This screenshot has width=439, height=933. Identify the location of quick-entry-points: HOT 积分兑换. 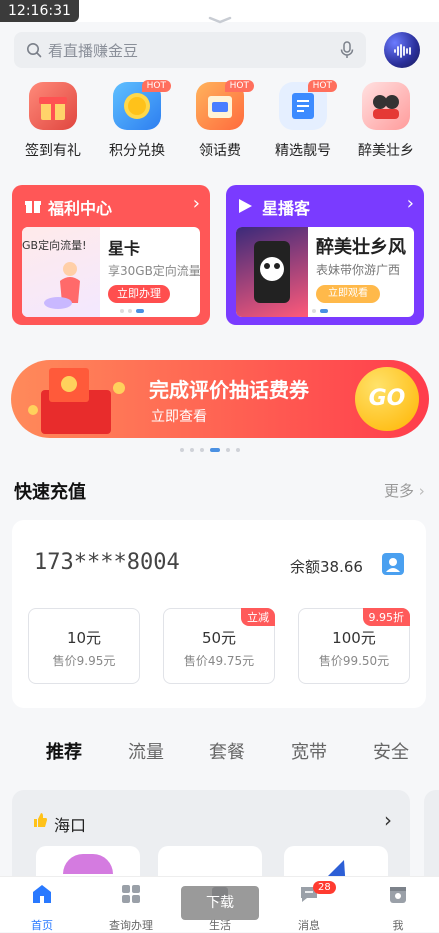
(137, 120).